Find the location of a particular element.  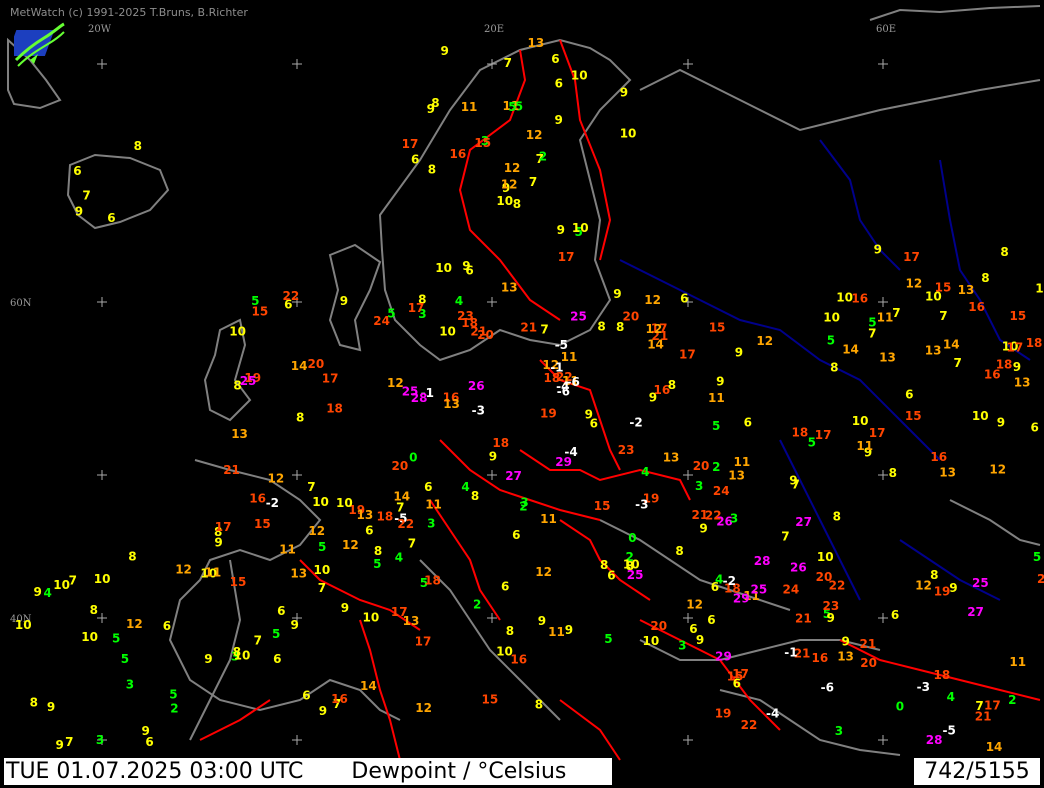

graticule-label: 20E is located at coordinates (494, 29).